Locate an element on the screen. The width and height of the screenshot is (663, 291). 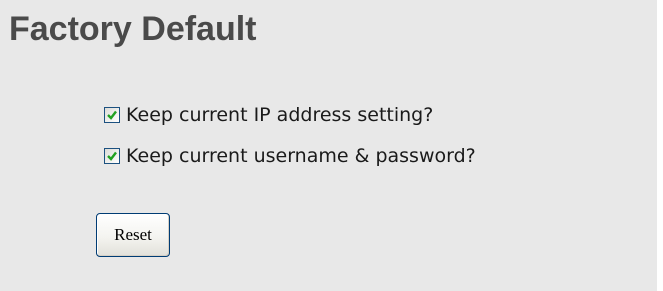
keep-ip-checkbox is located at coordinates (112, 115).